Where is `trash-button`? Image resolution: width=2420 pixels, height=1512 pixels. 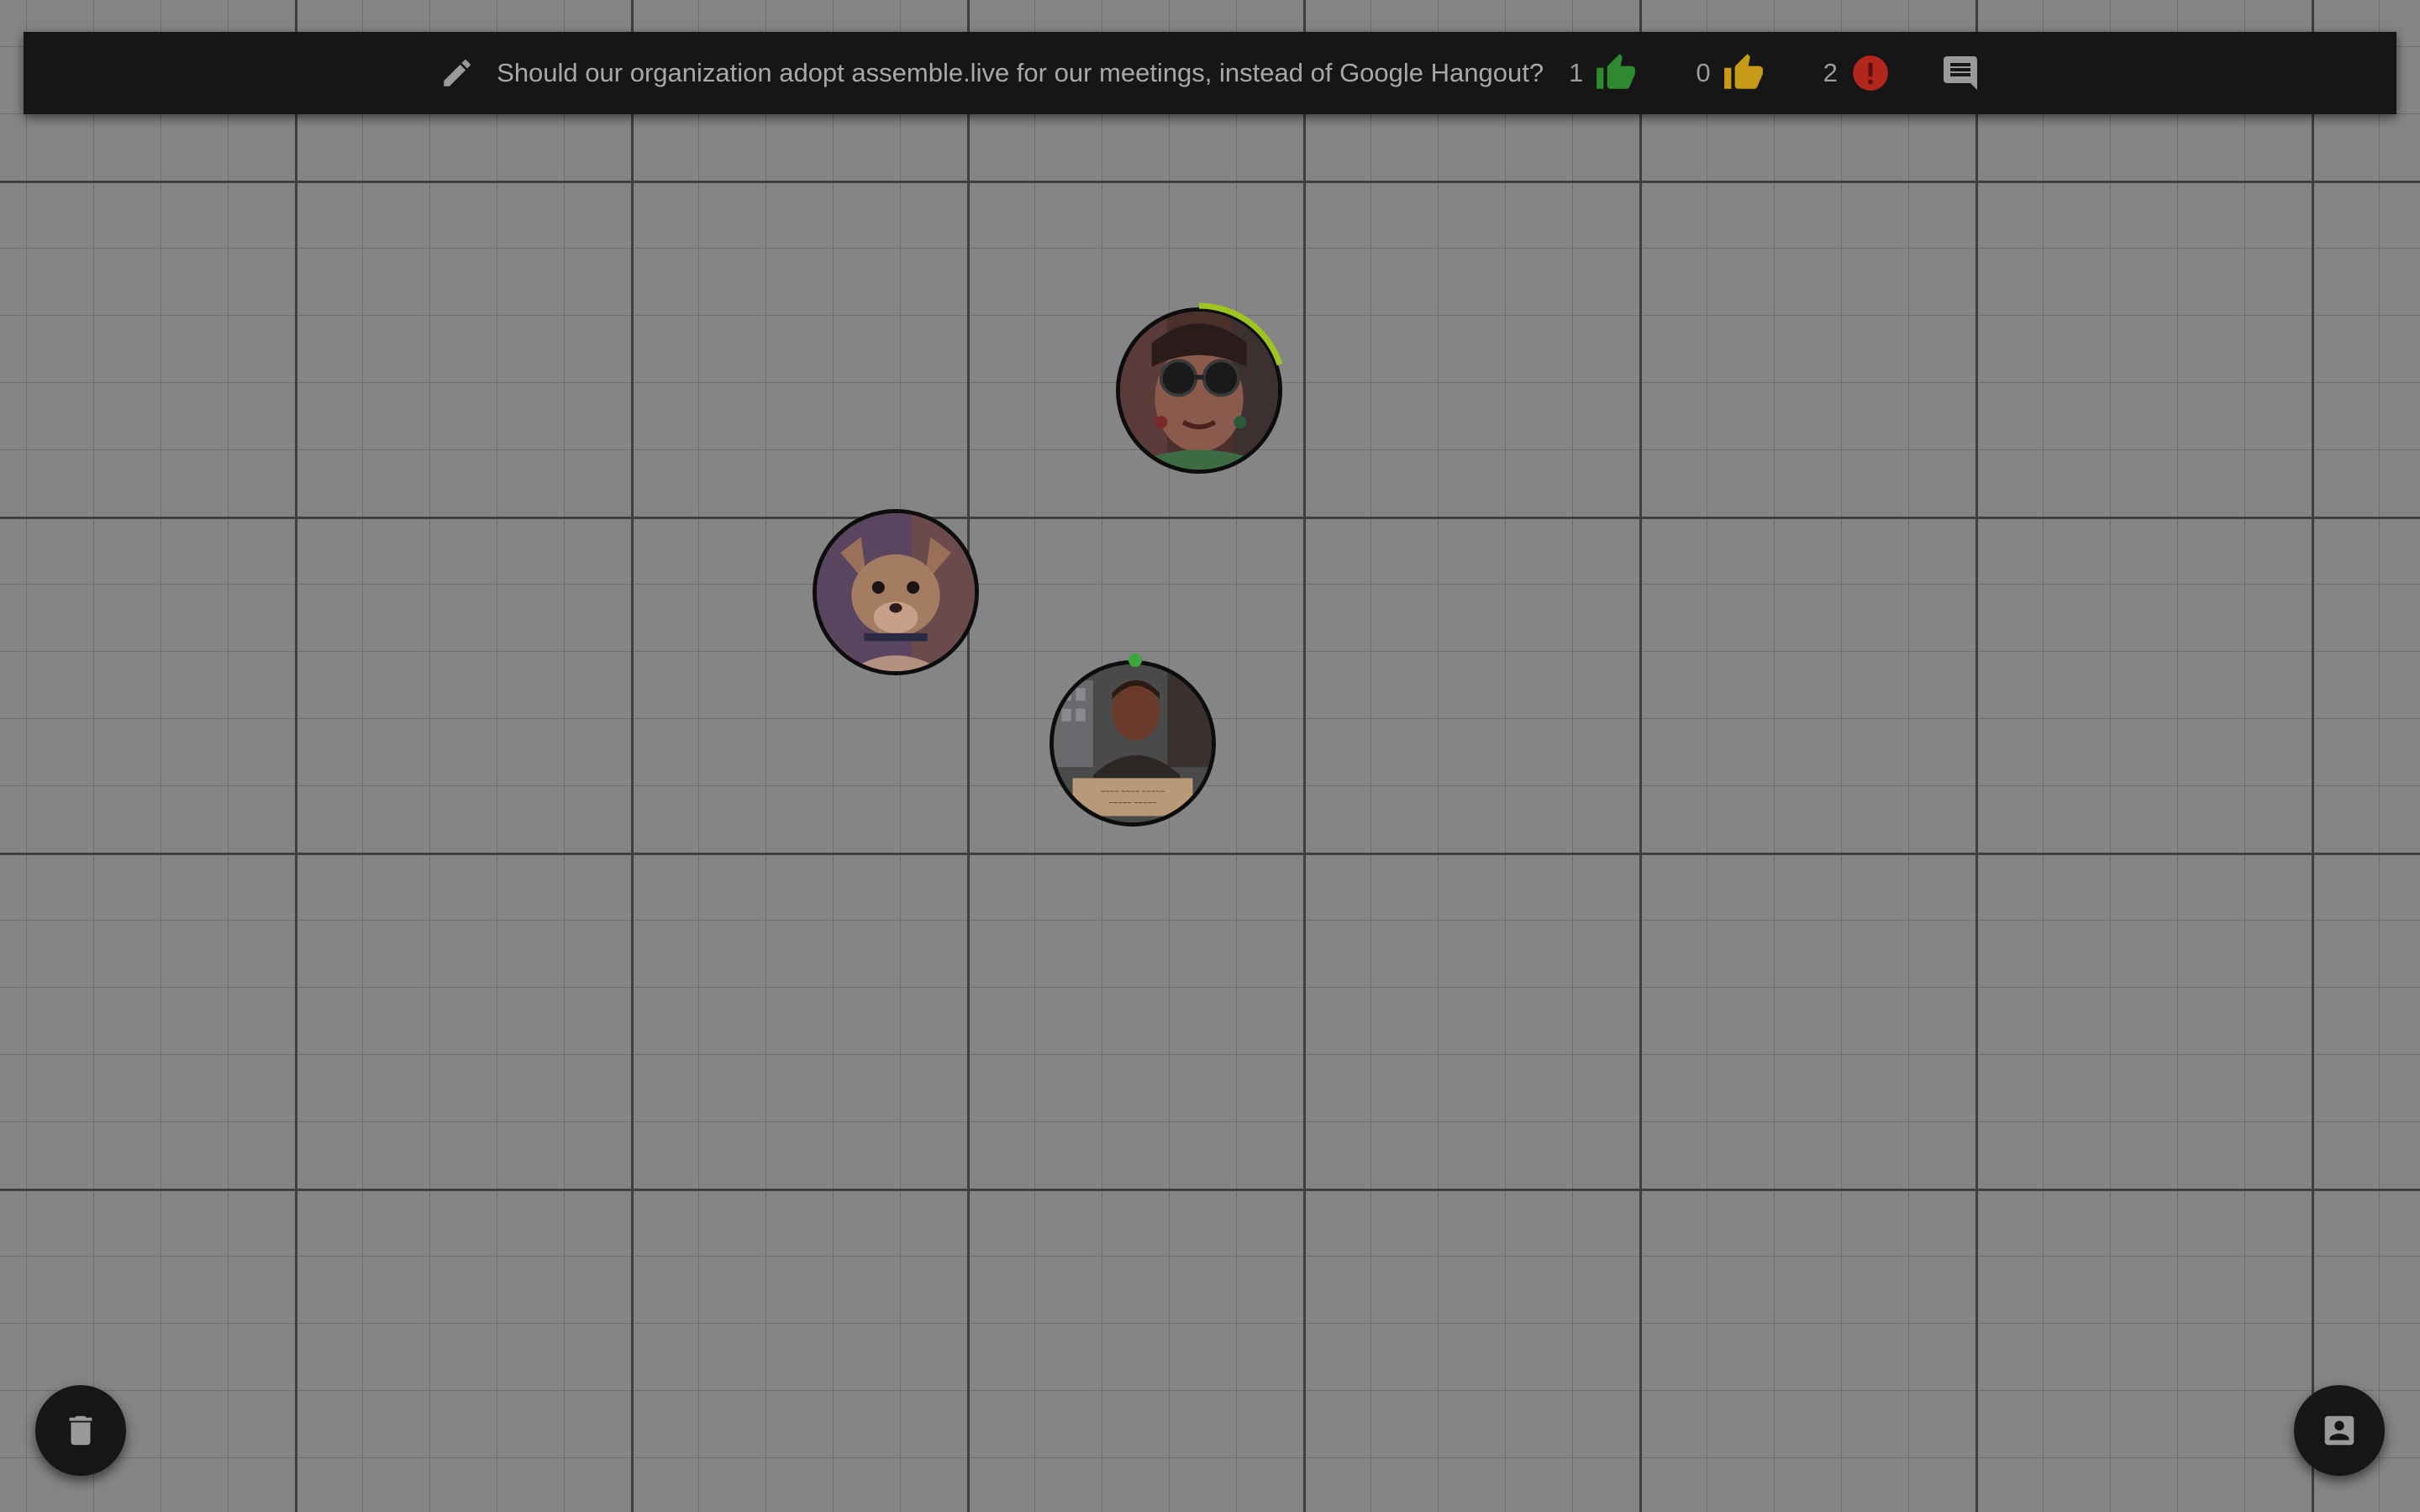
trash-button is located at coordinates (80, 1430).